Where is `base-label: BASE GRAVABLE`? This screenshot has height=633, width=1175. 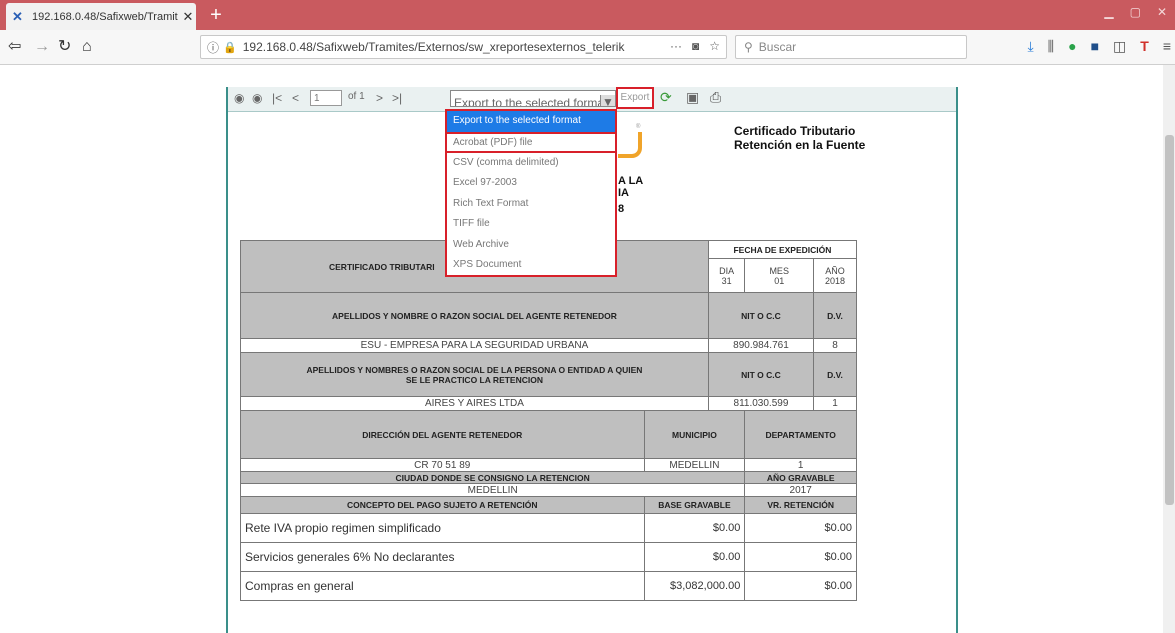
base-label: BASE GRAVABLE is located at coordinates (694, 505).